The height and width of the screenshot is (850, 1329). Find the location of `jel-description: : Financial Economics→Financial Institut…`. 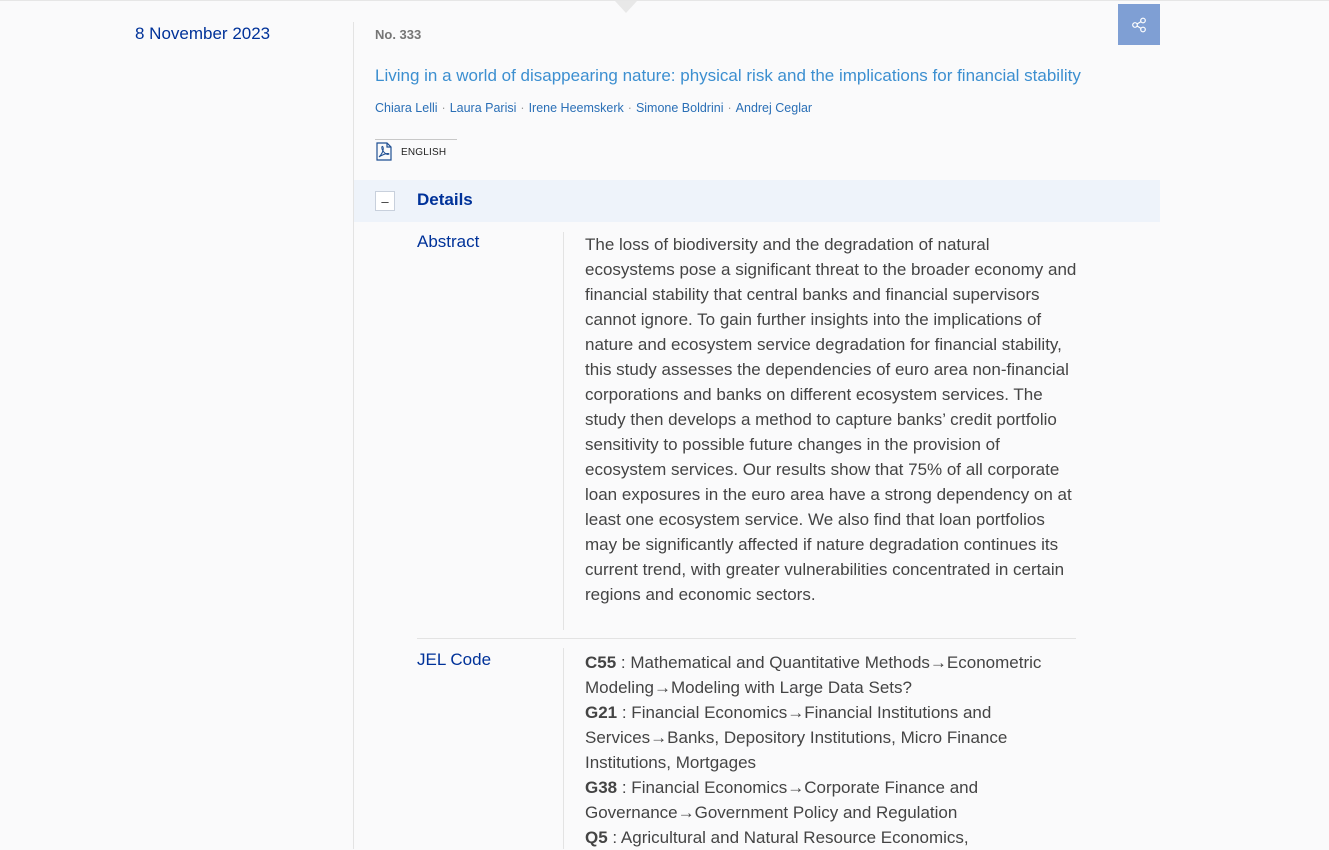

jel-description: : Financial Economics→Financial Institut… is located at coordinates (796, 737).